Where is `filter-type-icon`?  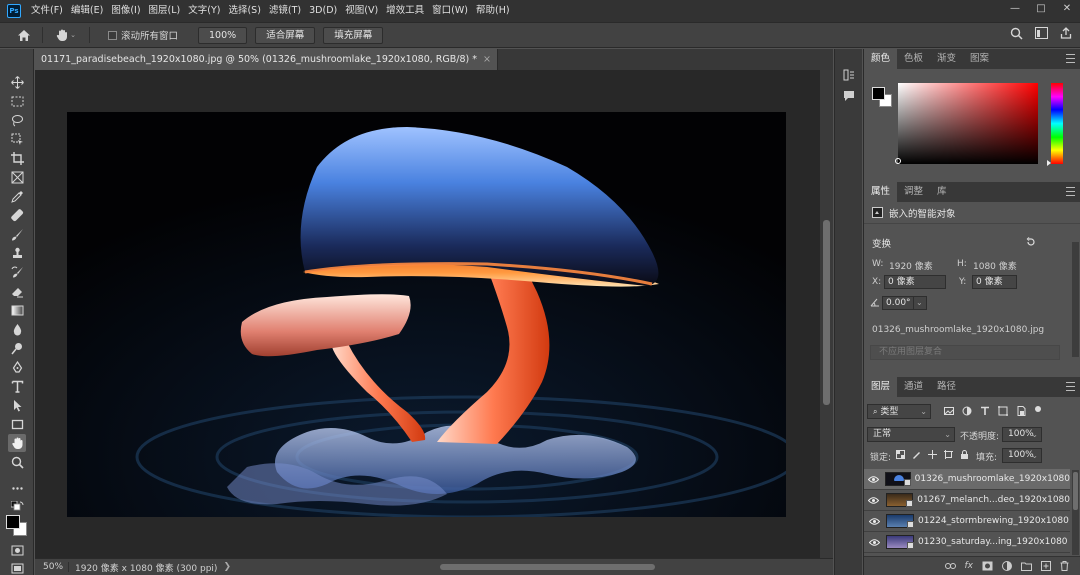
filter-type-icon is located at coordinates (985, 411).